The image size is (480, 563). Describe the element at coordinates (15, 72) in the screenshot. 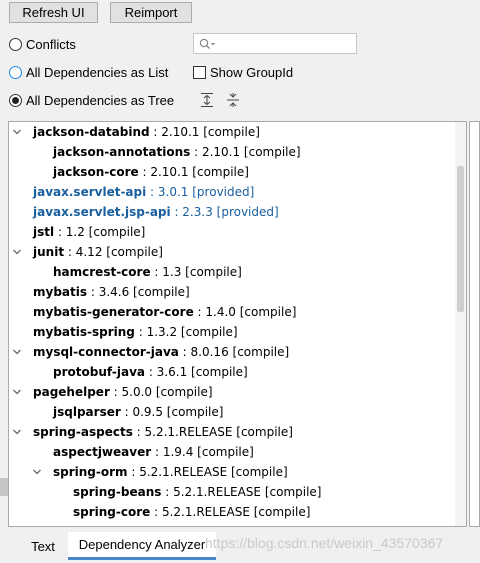

I see `all-dependencies-list-radio` at that location.